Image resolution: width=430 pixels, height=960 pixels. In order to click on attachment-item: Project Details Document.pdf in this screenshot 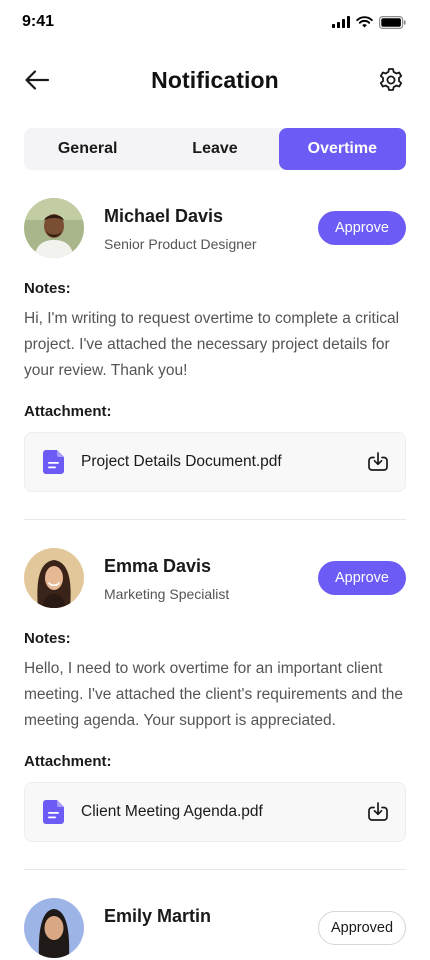, I will do `click(215, 462)`.